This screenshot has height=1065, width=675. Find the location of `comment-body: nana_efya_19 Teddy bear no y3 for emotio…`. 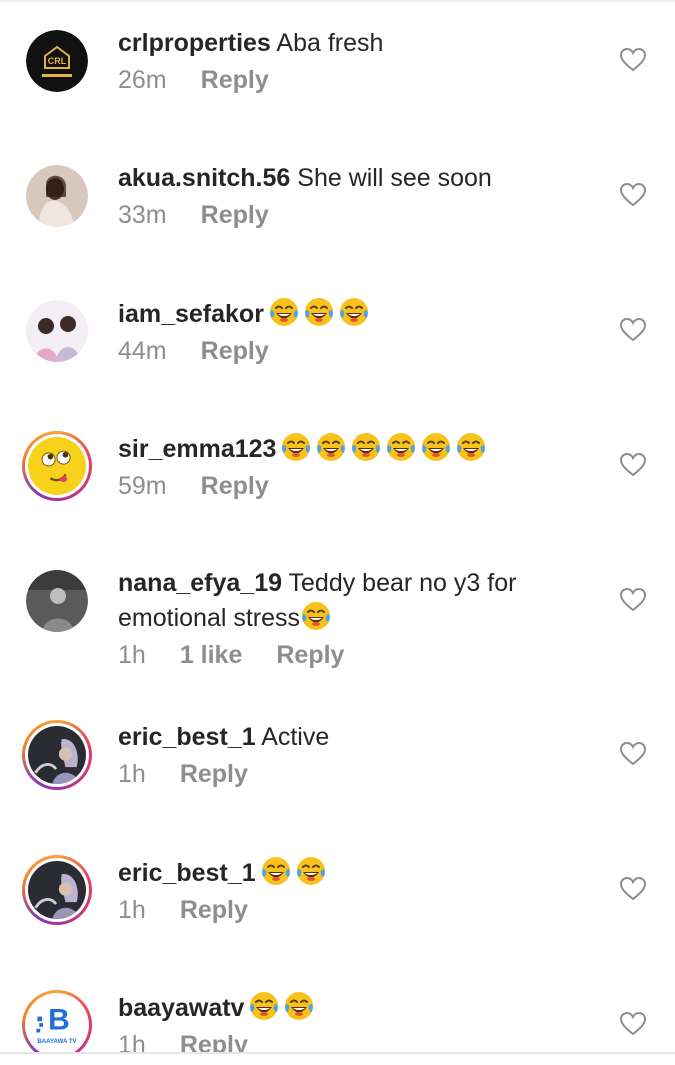

comment-body: nana_efya_19 Teddy bear no y3 for emotio… is located at coordinates (343, 618).